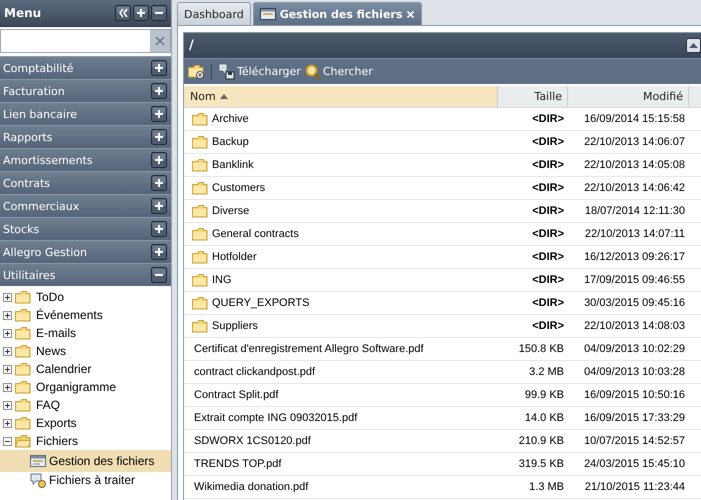 The height and width of the screenshot is (500, 701). I want to click on column-header: Taille, so click(533, 96).